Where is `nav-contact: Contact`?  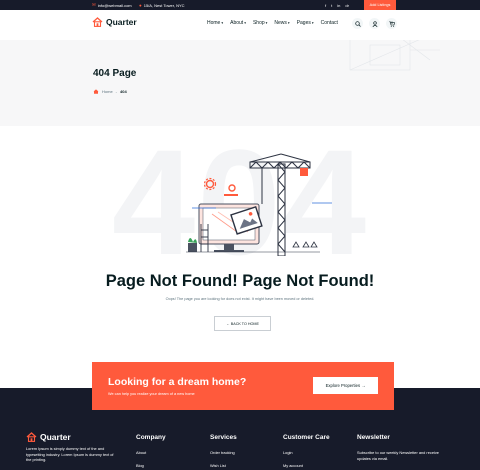 nav-contact: Contact is located at coordinates (329, 23).